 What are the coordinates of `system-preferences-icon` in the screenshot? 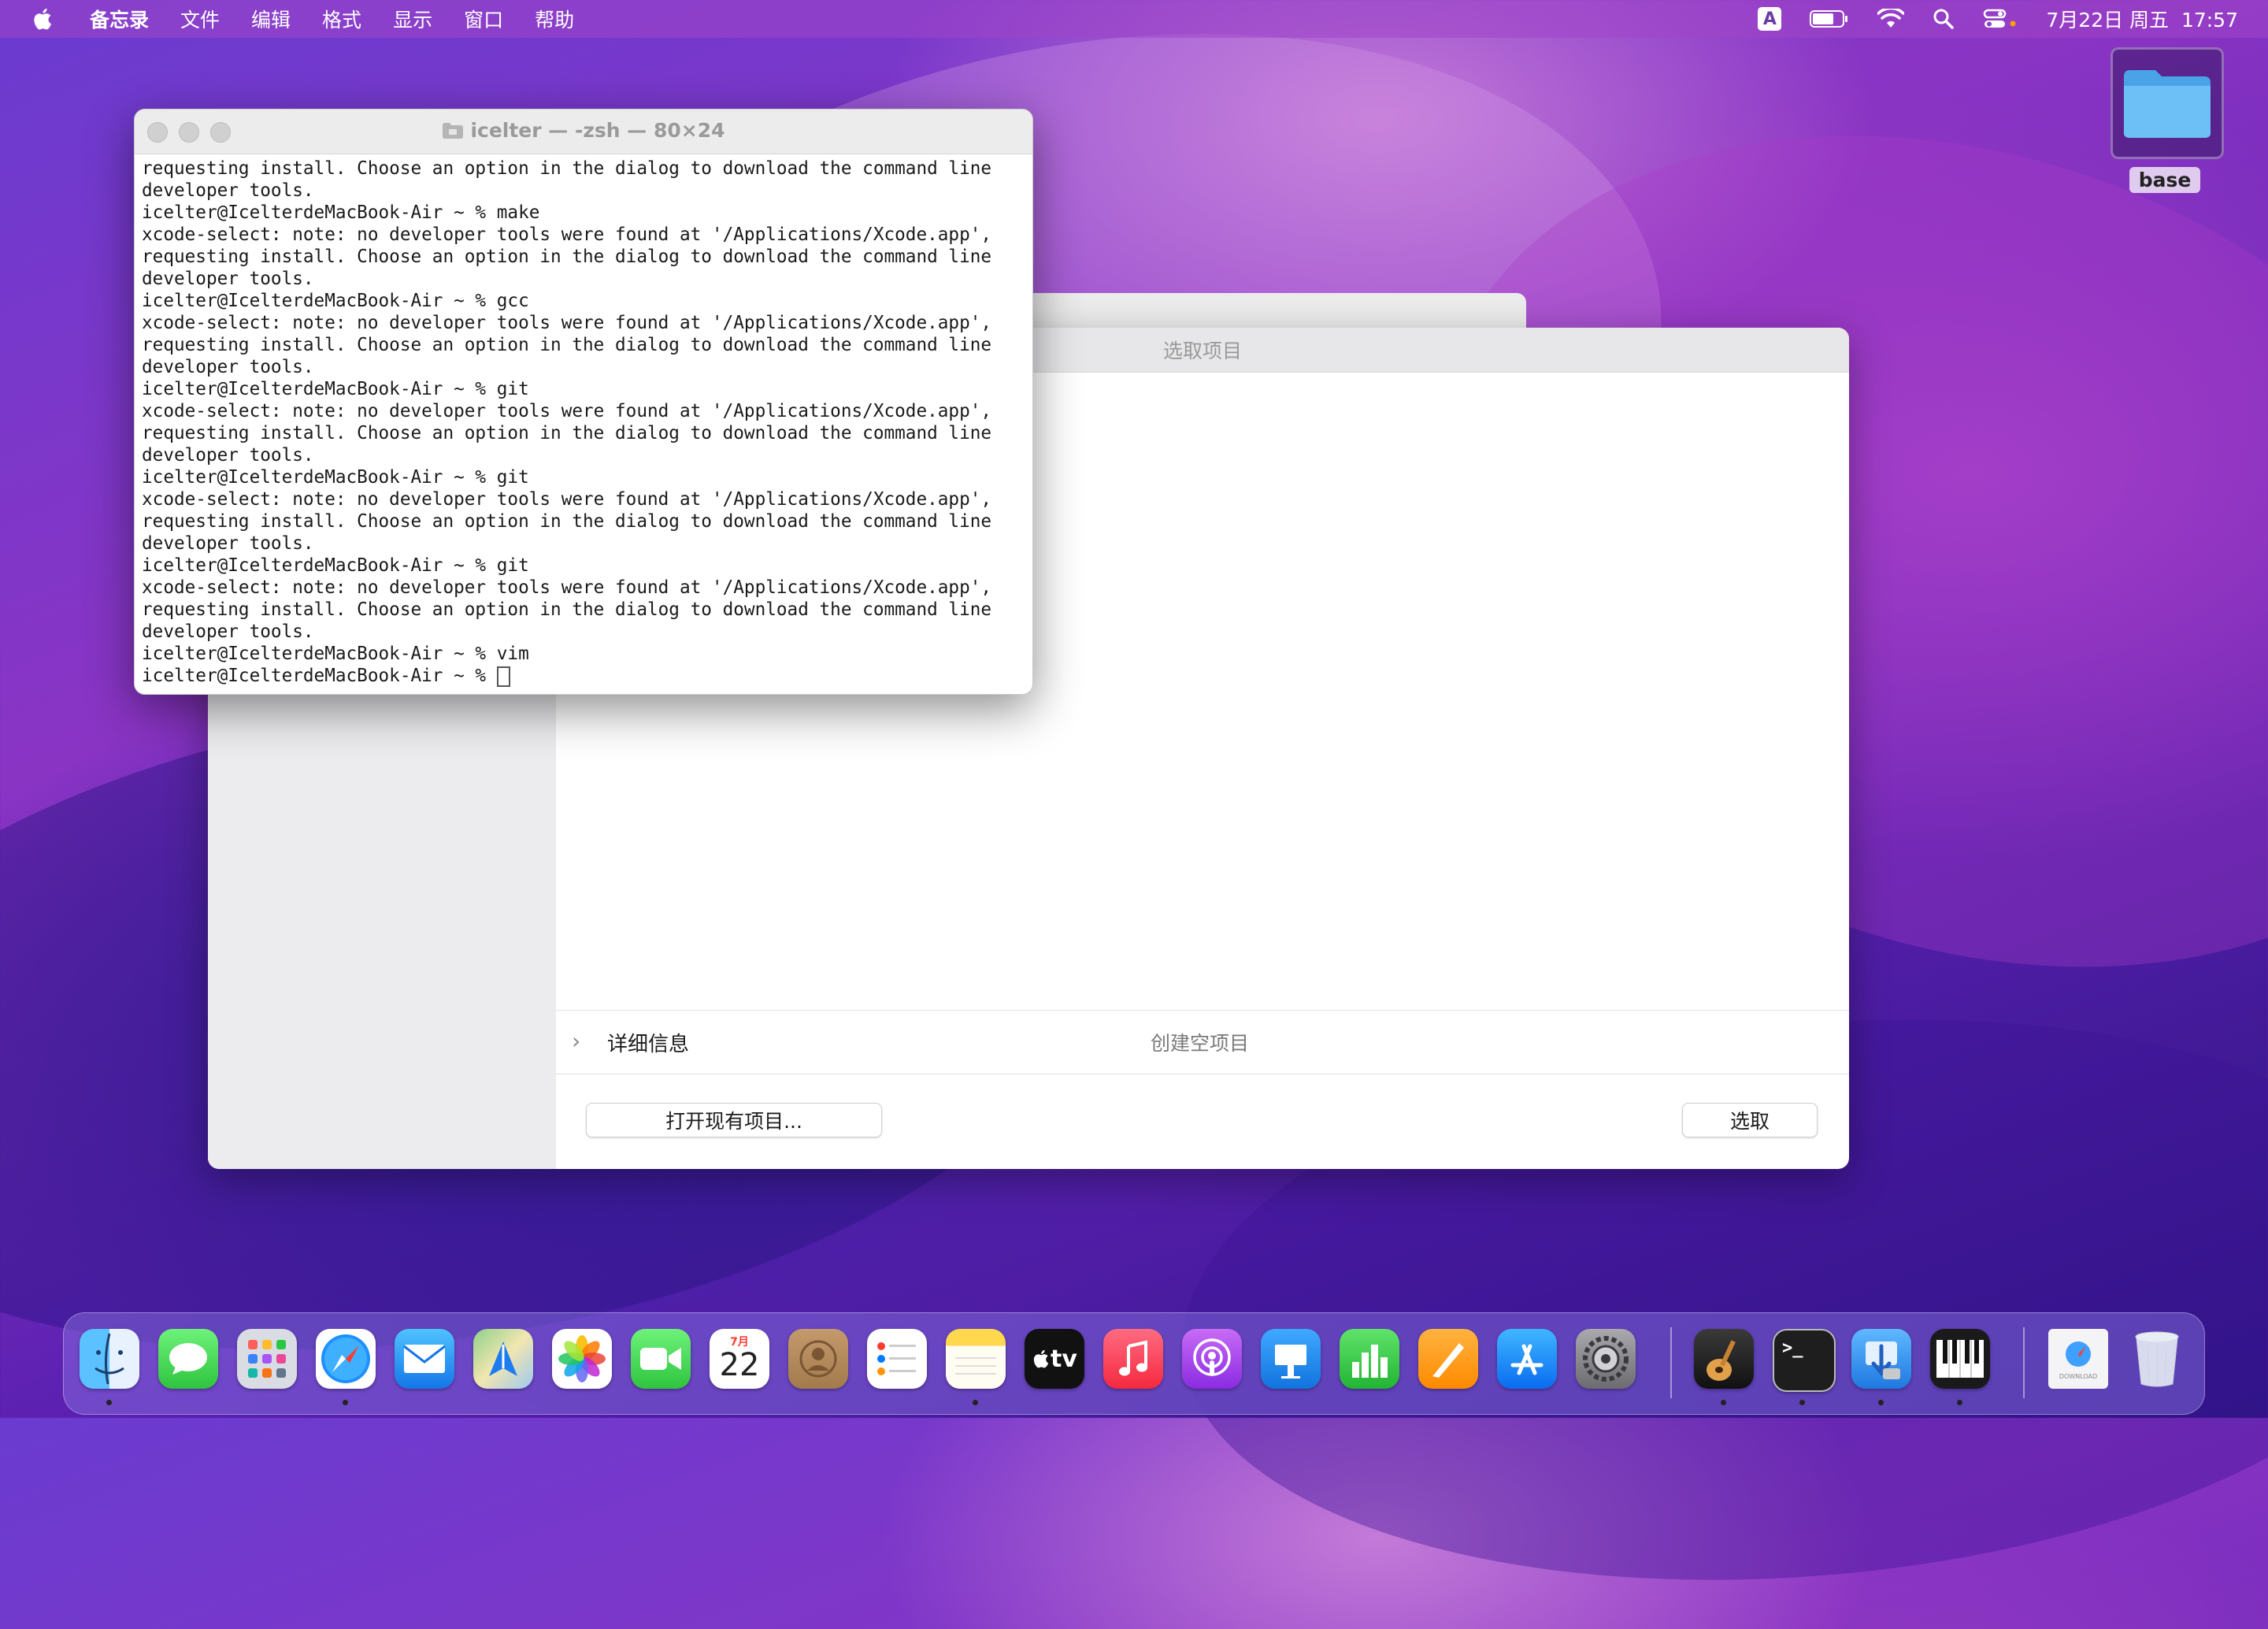 It's located at (1606, 1359).